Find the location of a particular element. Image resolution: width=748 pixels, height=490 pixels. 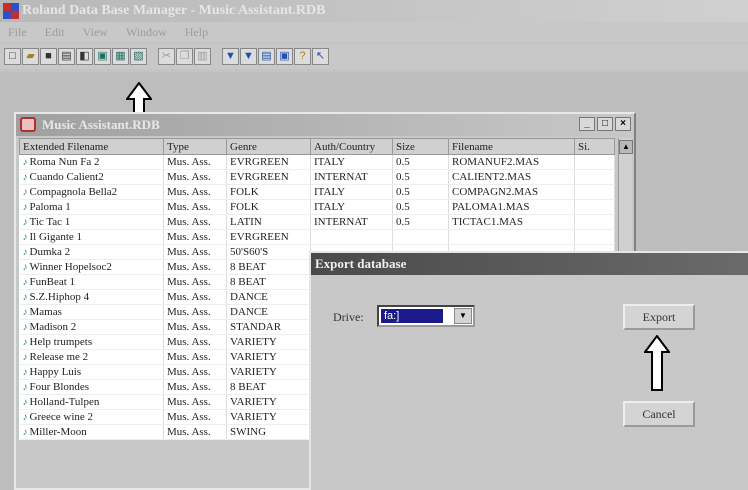

table-cell: ♪ Holland-Tulpen is located at coordinates (91, 402).